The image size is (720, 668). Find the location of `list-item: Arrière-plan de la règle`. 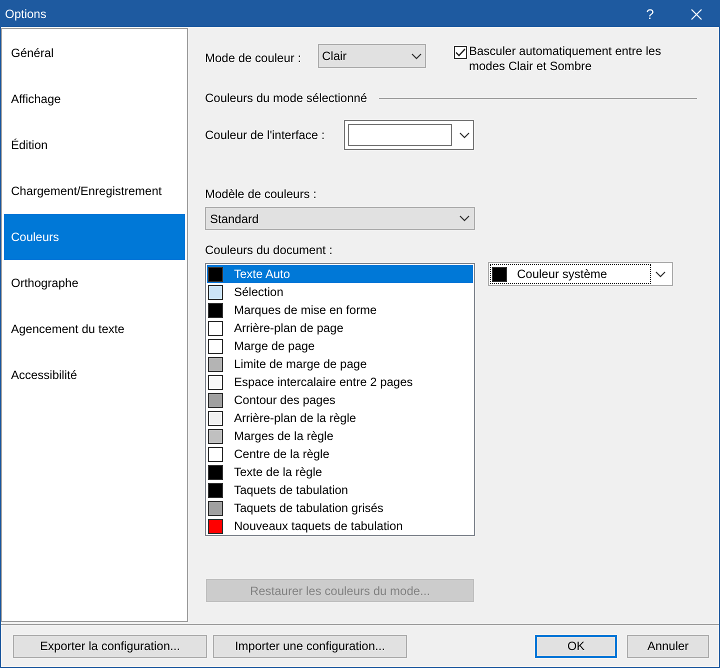

list-item: Arrière-plan de la règle is located at coordinates (340, 418).